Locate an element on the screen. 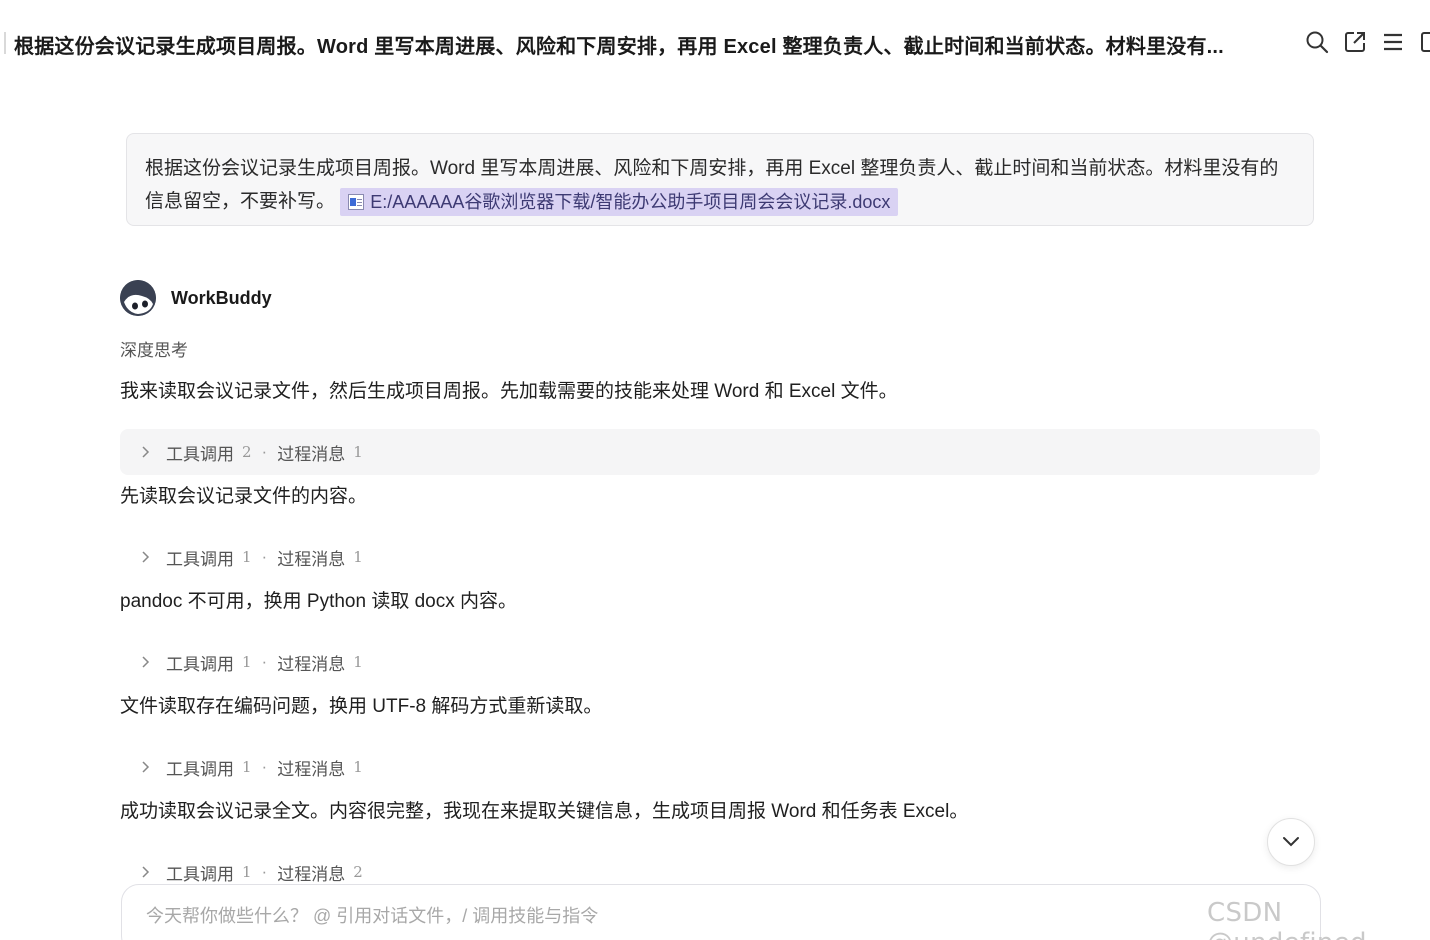 The image size is (1430, 940). watermark: CSDN @undefined is located at coordinates (1287, 919).